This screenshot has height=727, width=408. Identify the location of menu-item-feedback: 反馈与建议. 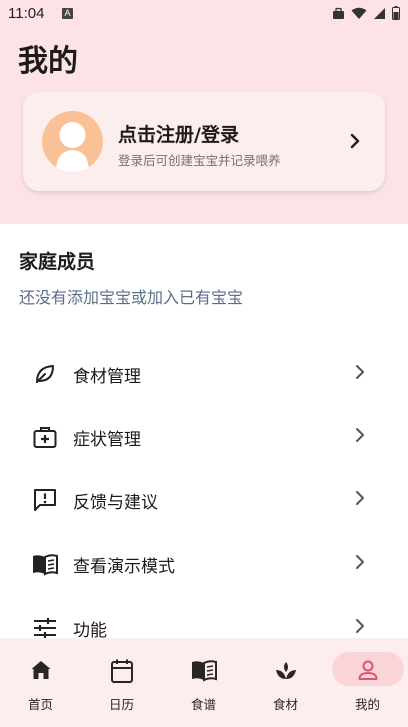
(204, 499).